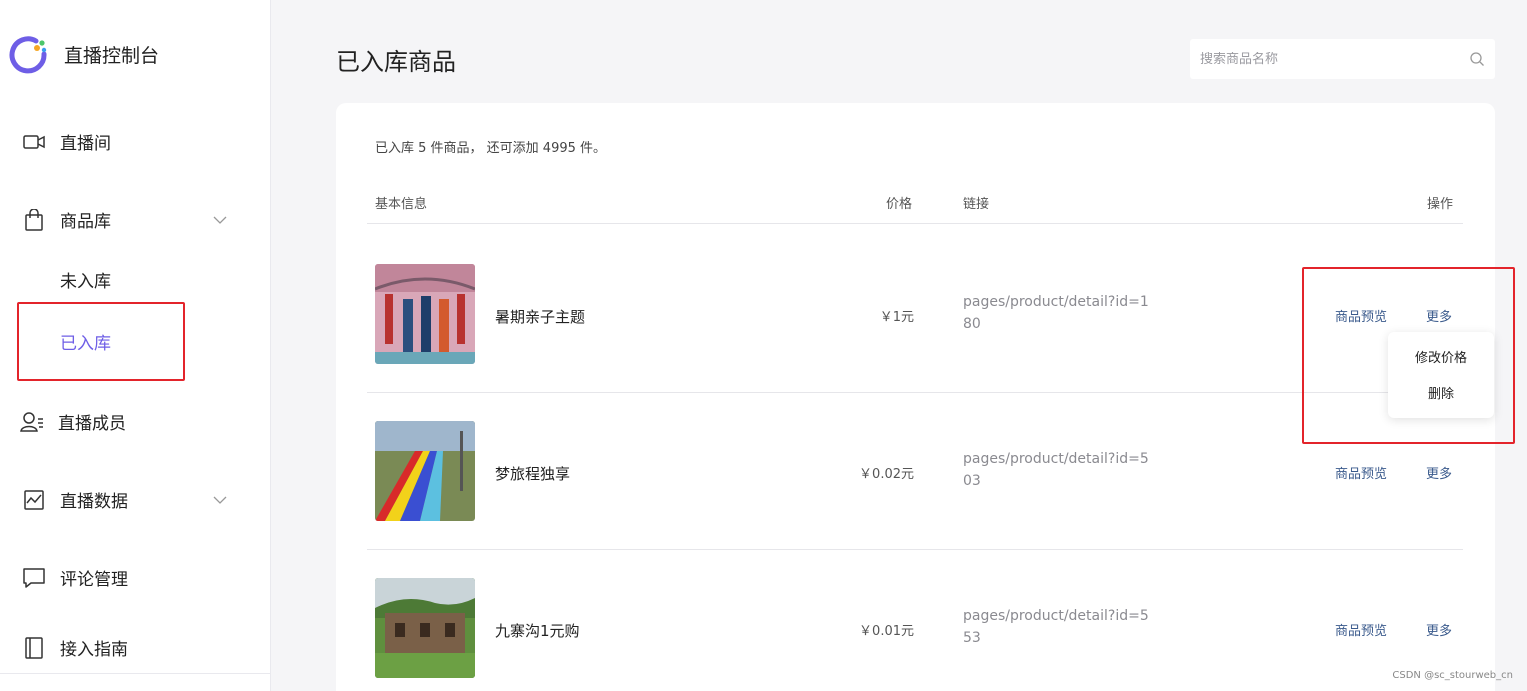  I want to click on logo-icon, so click(28, 55).